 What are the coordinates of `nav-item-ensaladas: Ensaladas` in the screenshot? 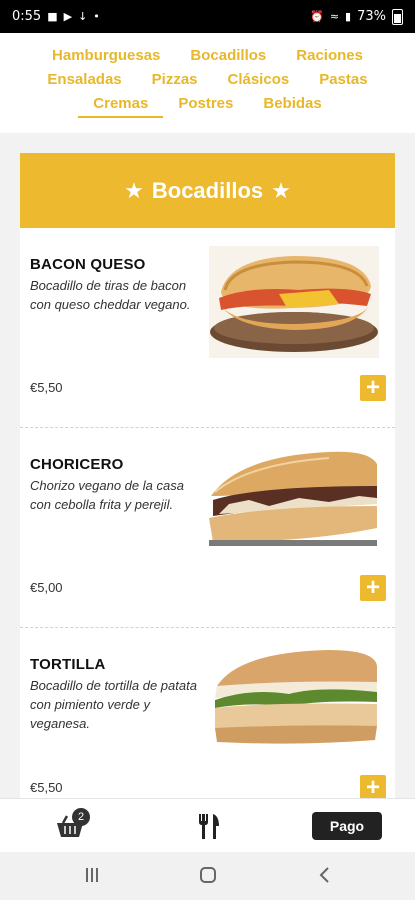 It's located at (84, 80).